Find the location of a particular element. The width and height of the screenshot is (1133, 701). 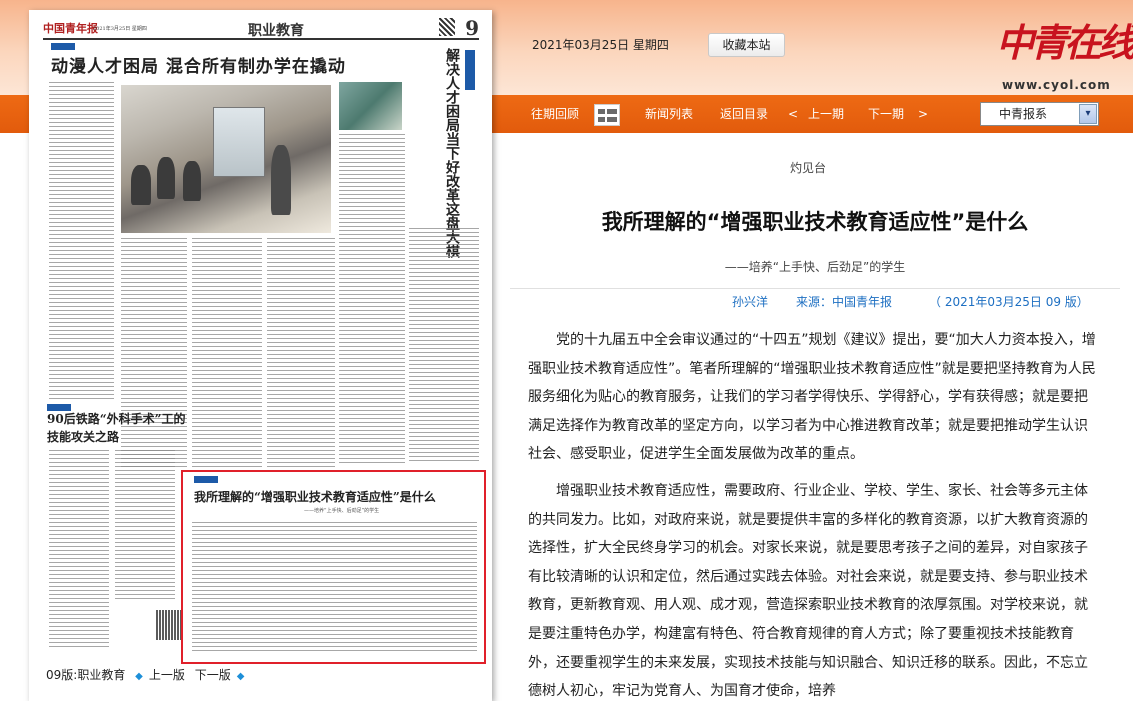

newspaper-date: 2021年3月25日 星期四 is located at coordinates (120, 29).